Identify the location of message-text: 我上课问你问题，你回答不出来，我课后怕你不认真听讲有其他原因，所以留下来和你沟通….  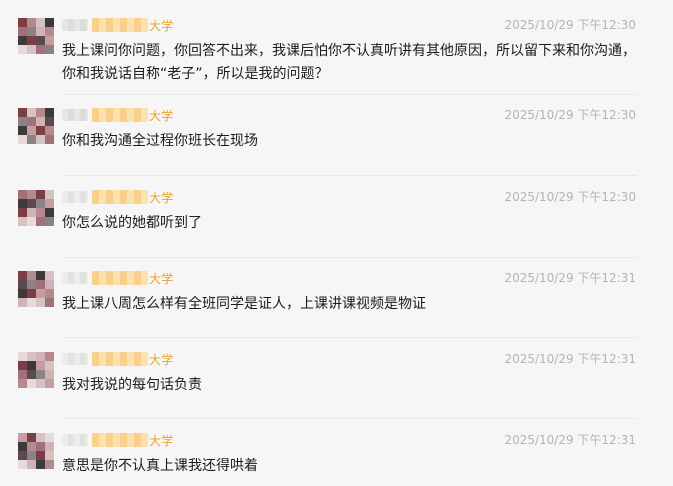
(349, 62).